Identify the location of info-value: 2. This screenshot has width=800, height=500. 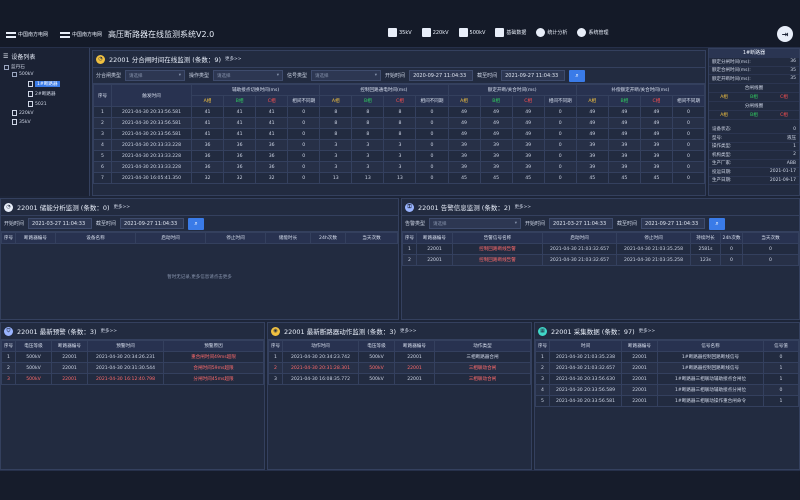
(794, 155).